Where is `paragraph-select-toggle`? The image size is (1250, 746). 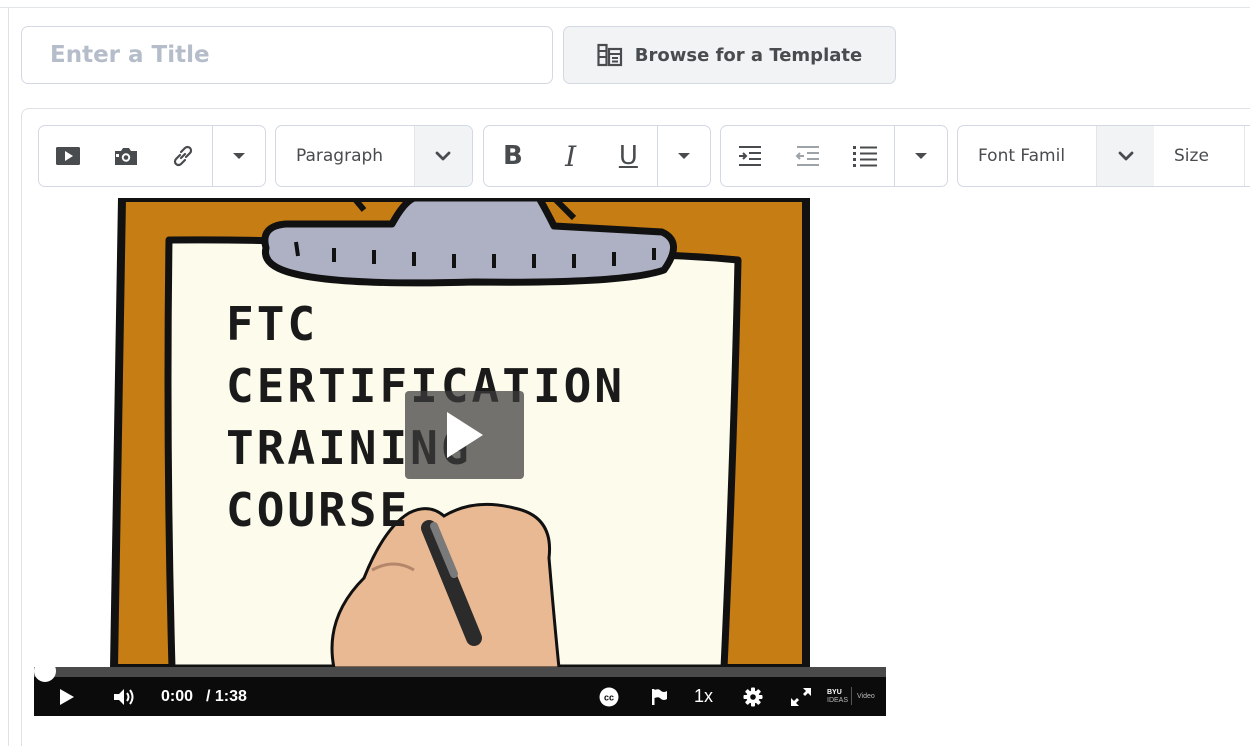
paragraph-select-toggle is located at coordinates (442, 156).